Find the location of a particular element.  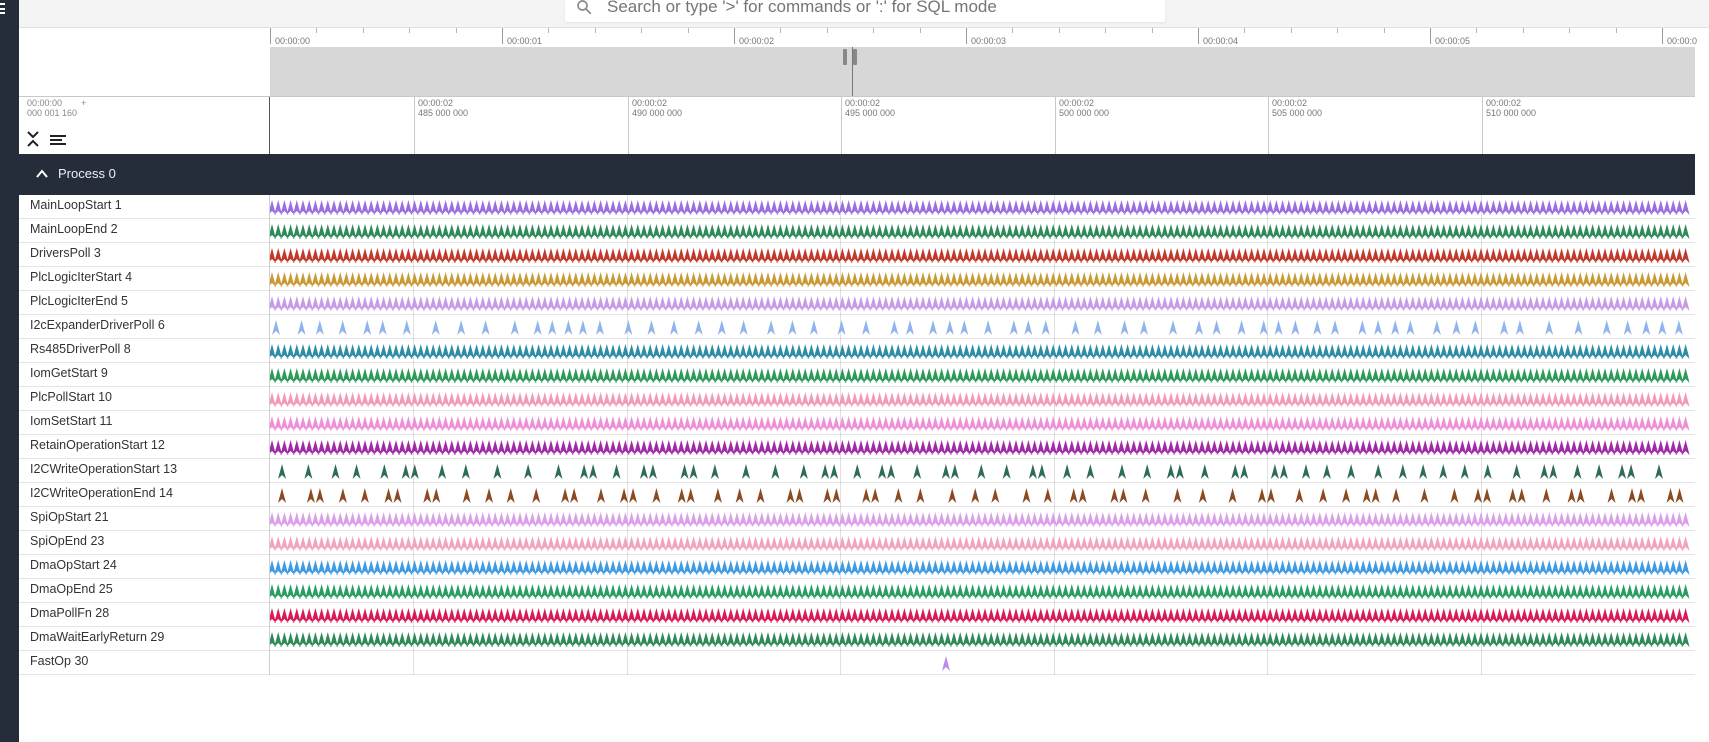

overview-tick-label: 00:00:02 is located at coordinates (757, 41).